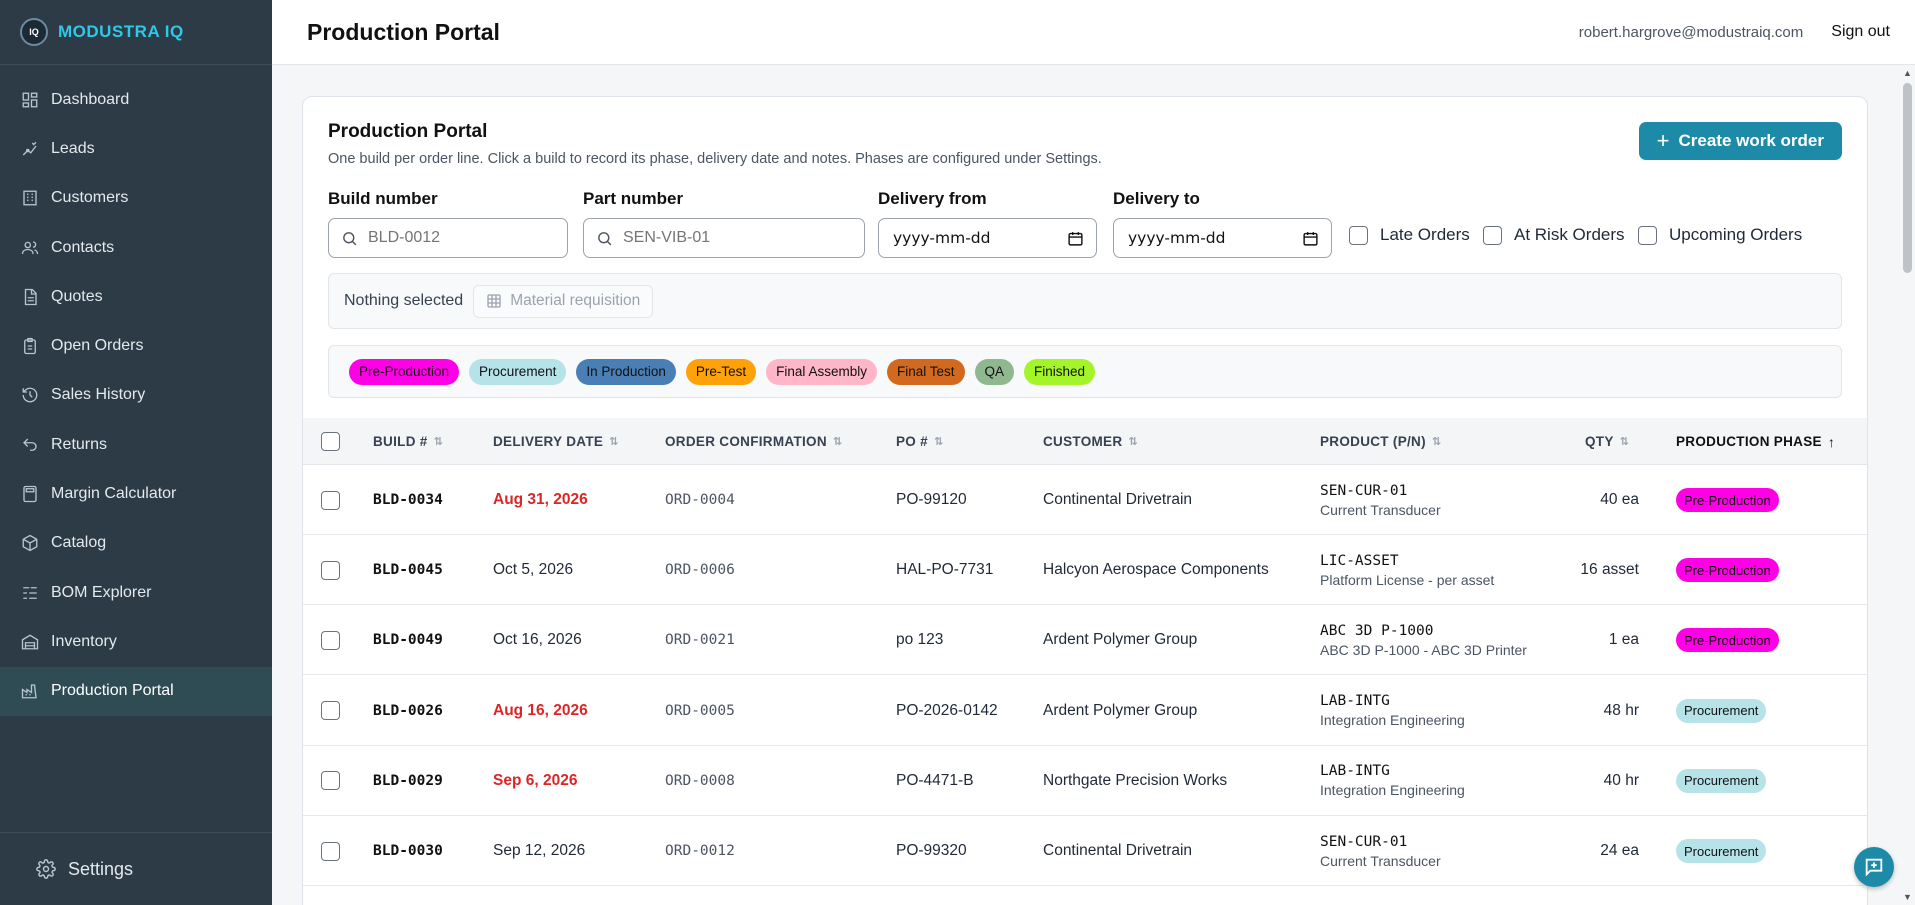 The image size is (1915, 905). I want to click on delivery-date: Aug 31, 2026, so click(540, 499).